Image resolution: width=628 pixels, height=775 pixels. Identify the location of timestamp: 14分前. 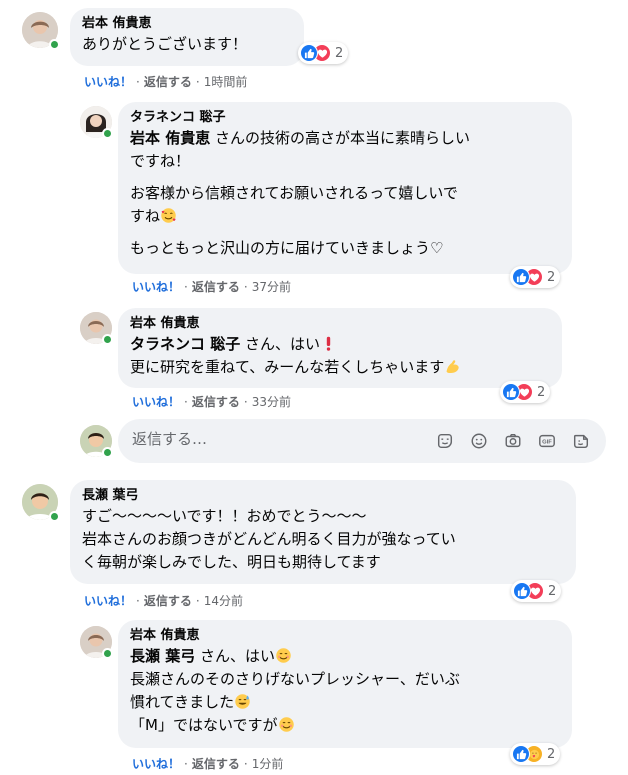
(223, 601).